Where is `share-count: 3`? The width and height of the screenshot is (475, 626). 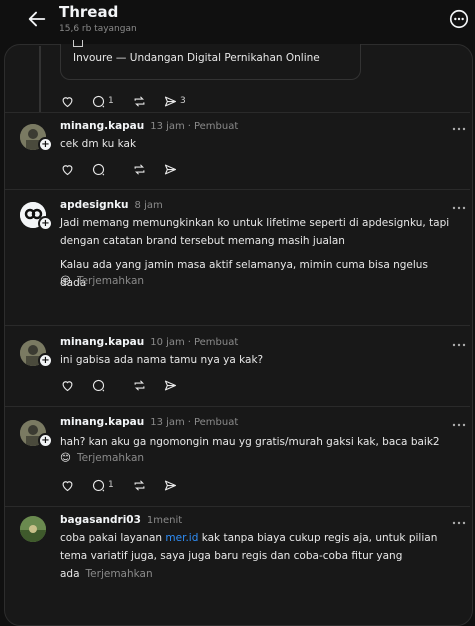
share-count: 3 is located at coordinates (183, 101).